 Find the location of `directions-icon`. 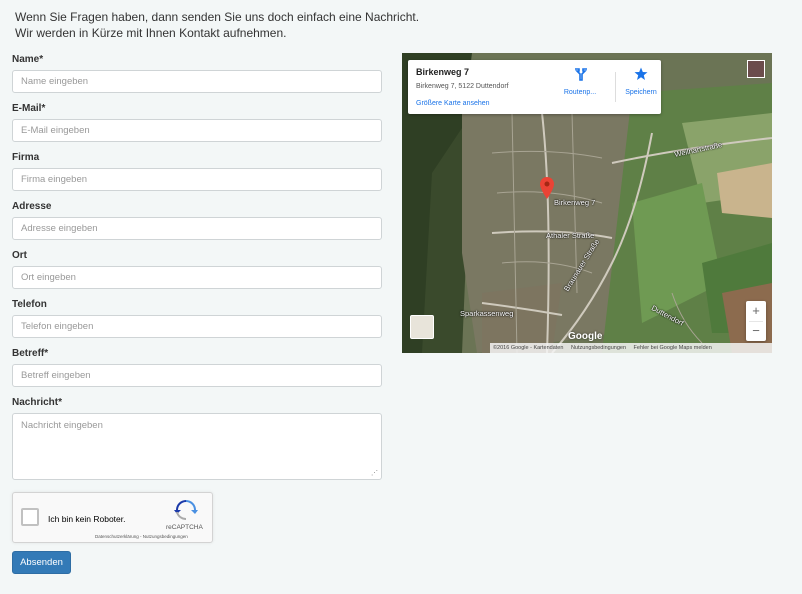

directions-icon is located at coordinates (581, 74).